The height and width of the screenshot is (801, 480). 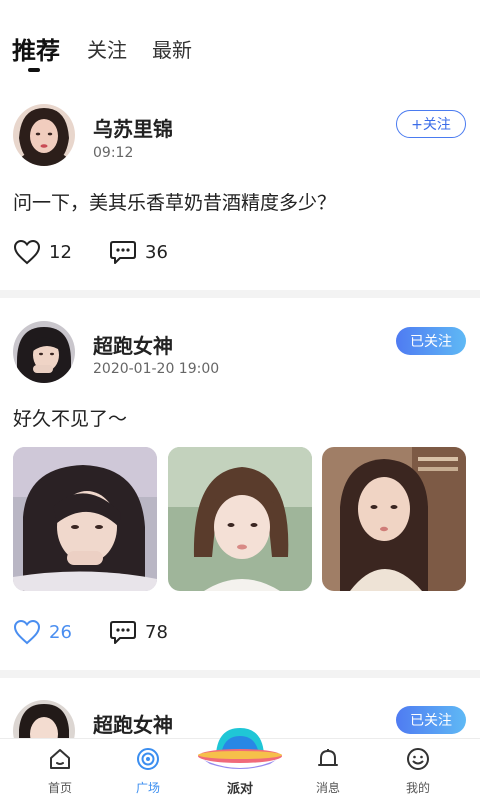 I want to click on nav-label: 我的, so click(x=417, y=788).